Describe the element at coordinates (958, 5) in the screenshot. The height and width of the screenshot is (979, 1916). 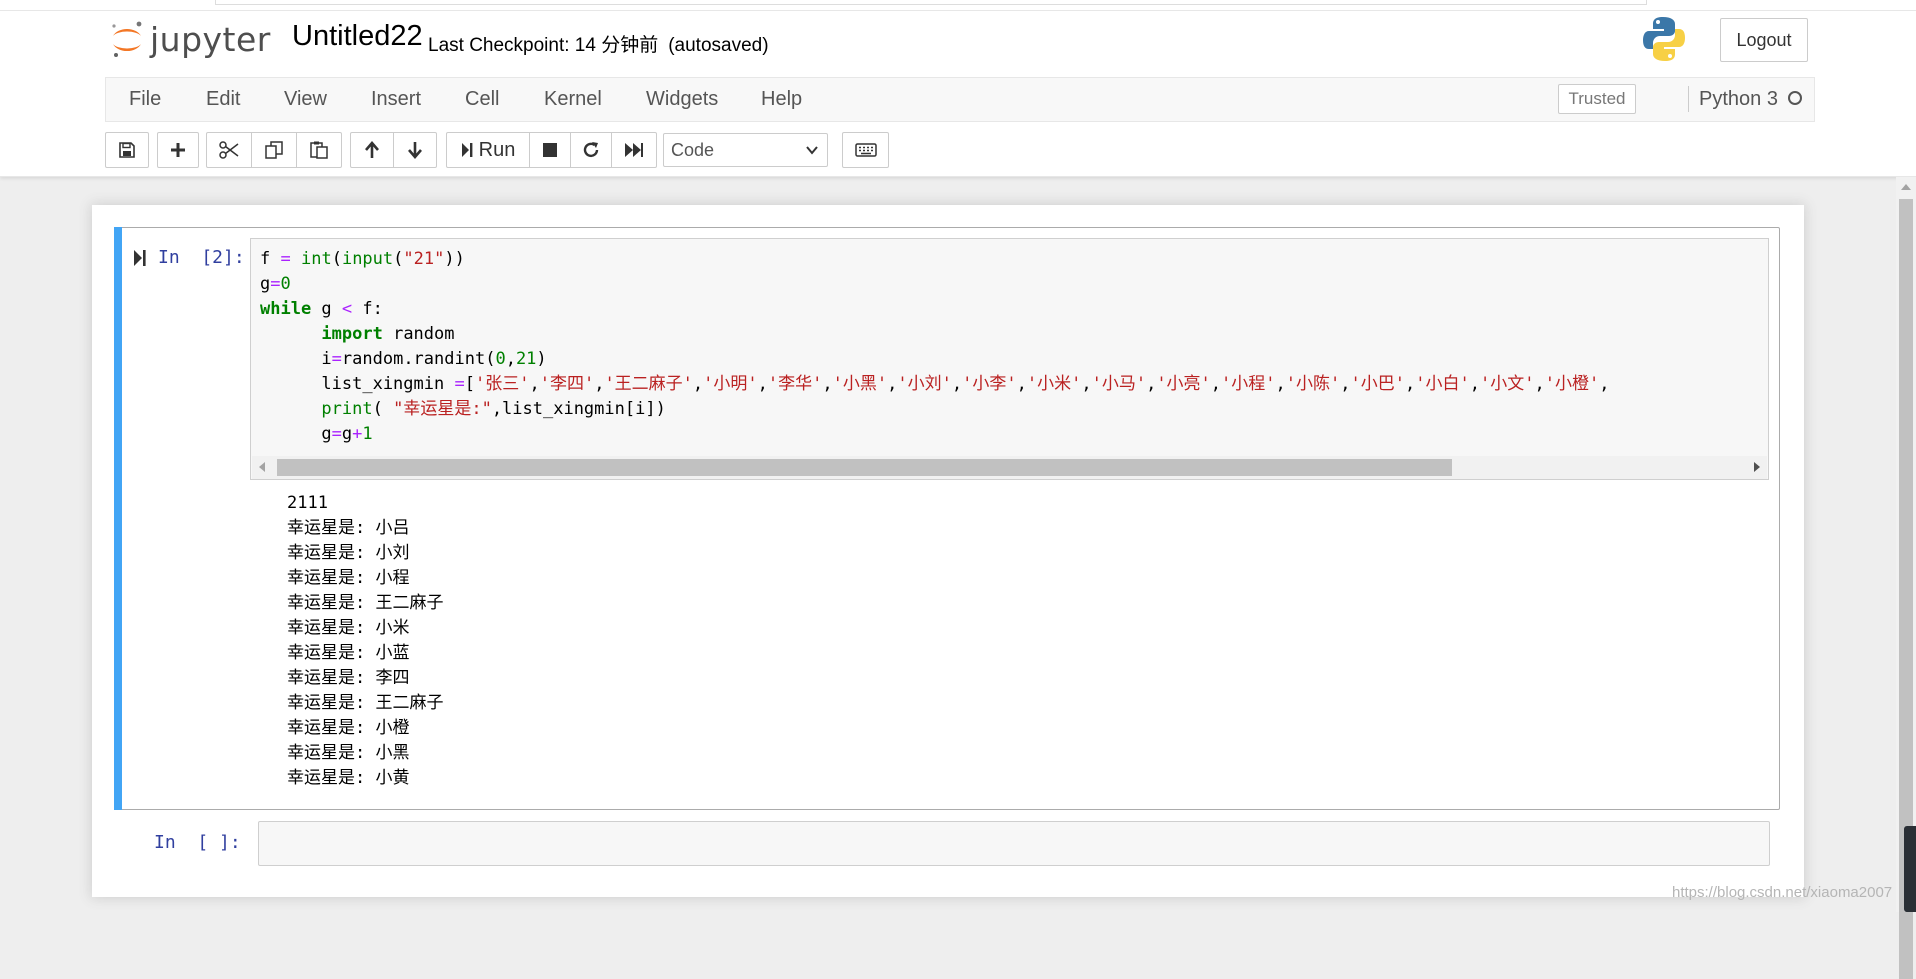
I see `browser-top-edge` at that location.